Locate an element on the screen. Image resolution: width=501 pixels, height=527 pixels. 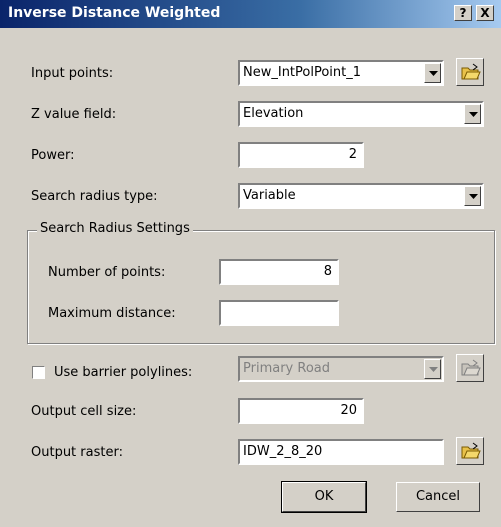
search-radius-type-dropdown: Variable is located at coordinates (361, 196).